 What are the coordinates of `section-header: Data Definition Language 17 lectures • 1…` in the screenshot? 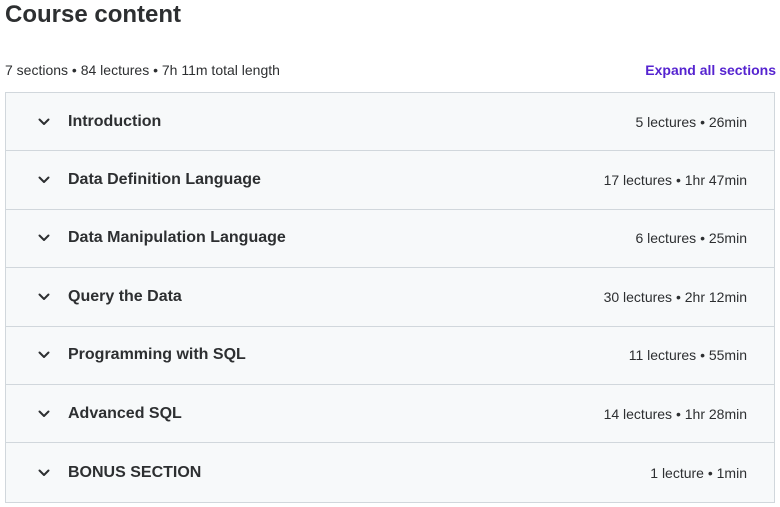 It's located at (390, 180).